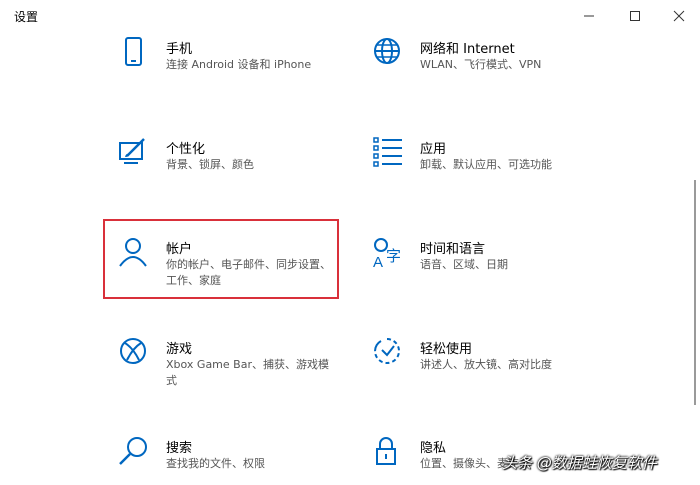 The height and width of the screenshot is (485, 700). Describe the element at coordinates (387, 351) in the screenshot. I see `ease-of-access-icon` at that location.